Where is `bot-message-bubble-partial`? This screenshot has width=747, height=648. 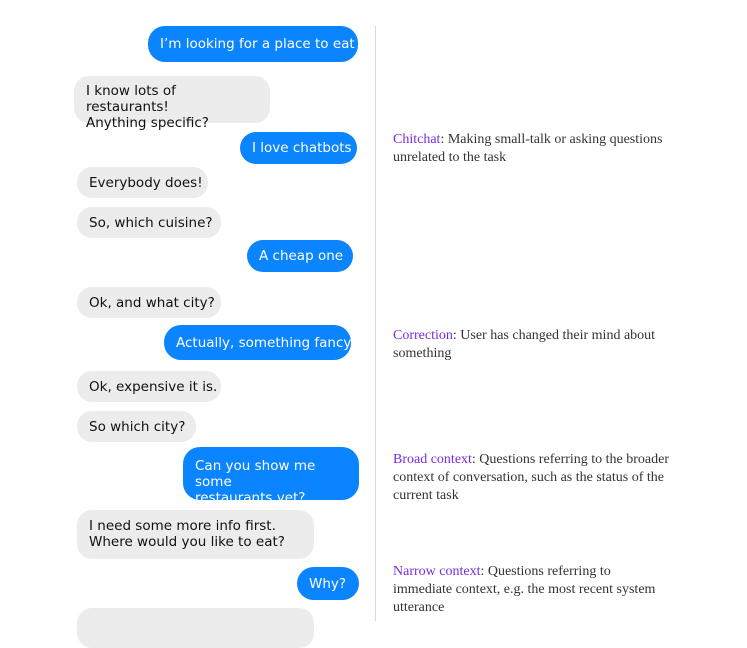 bot-message-bubble-partial is located at coordinates (195, 628).